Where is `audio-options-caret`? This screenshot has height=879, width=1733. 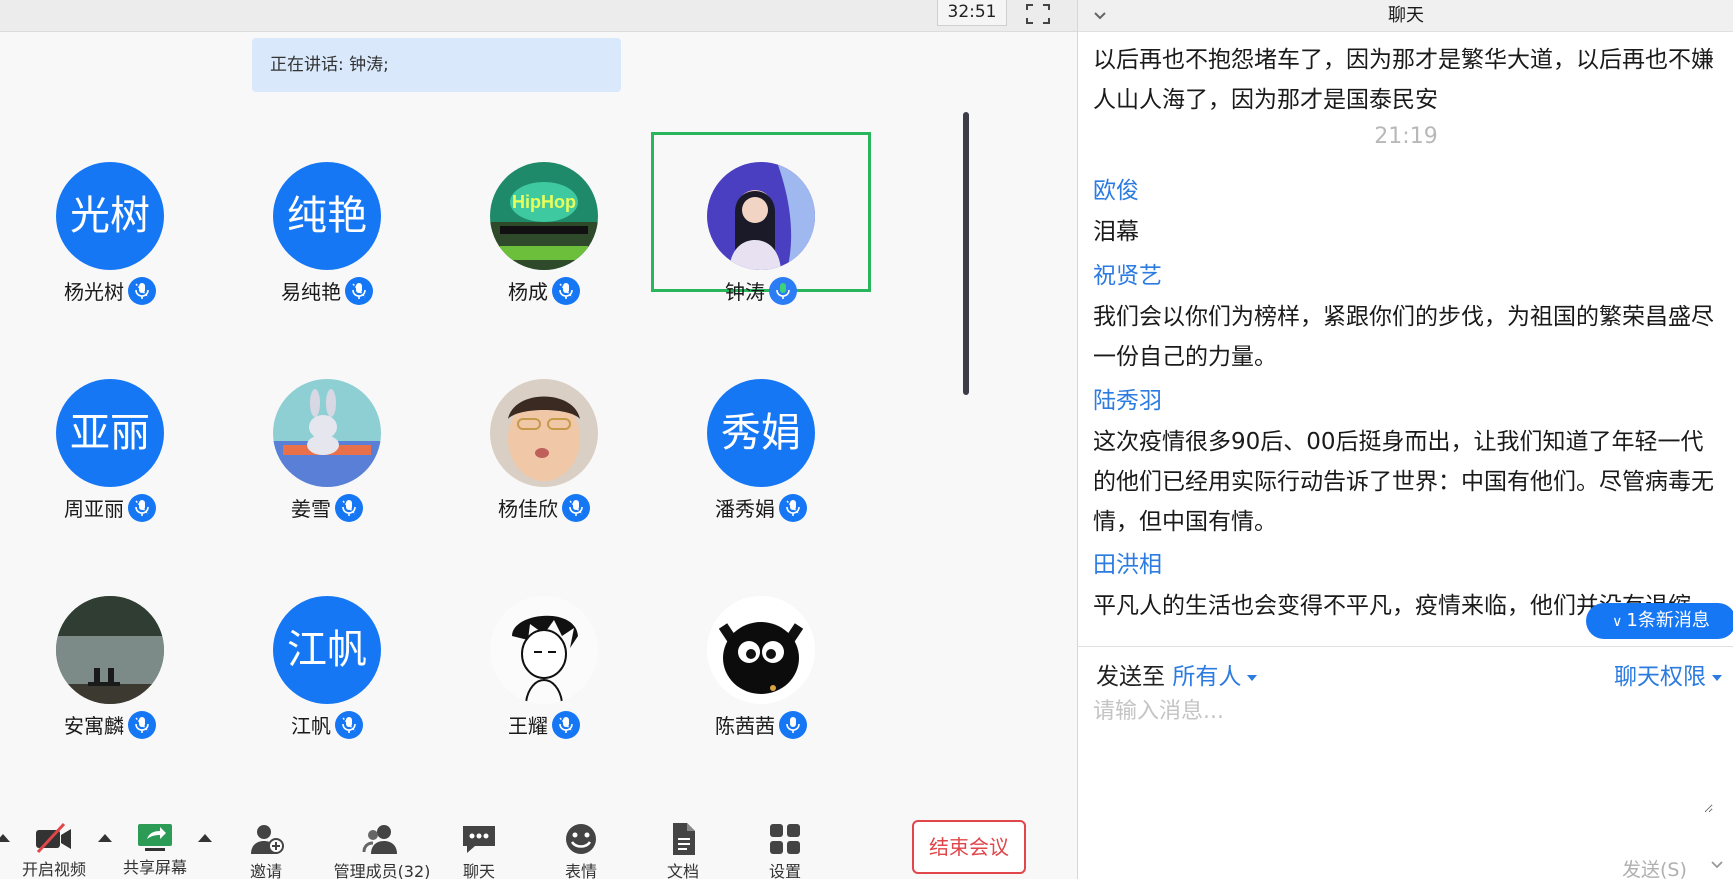 audio-options-caret is located at coordinates (5, 838).